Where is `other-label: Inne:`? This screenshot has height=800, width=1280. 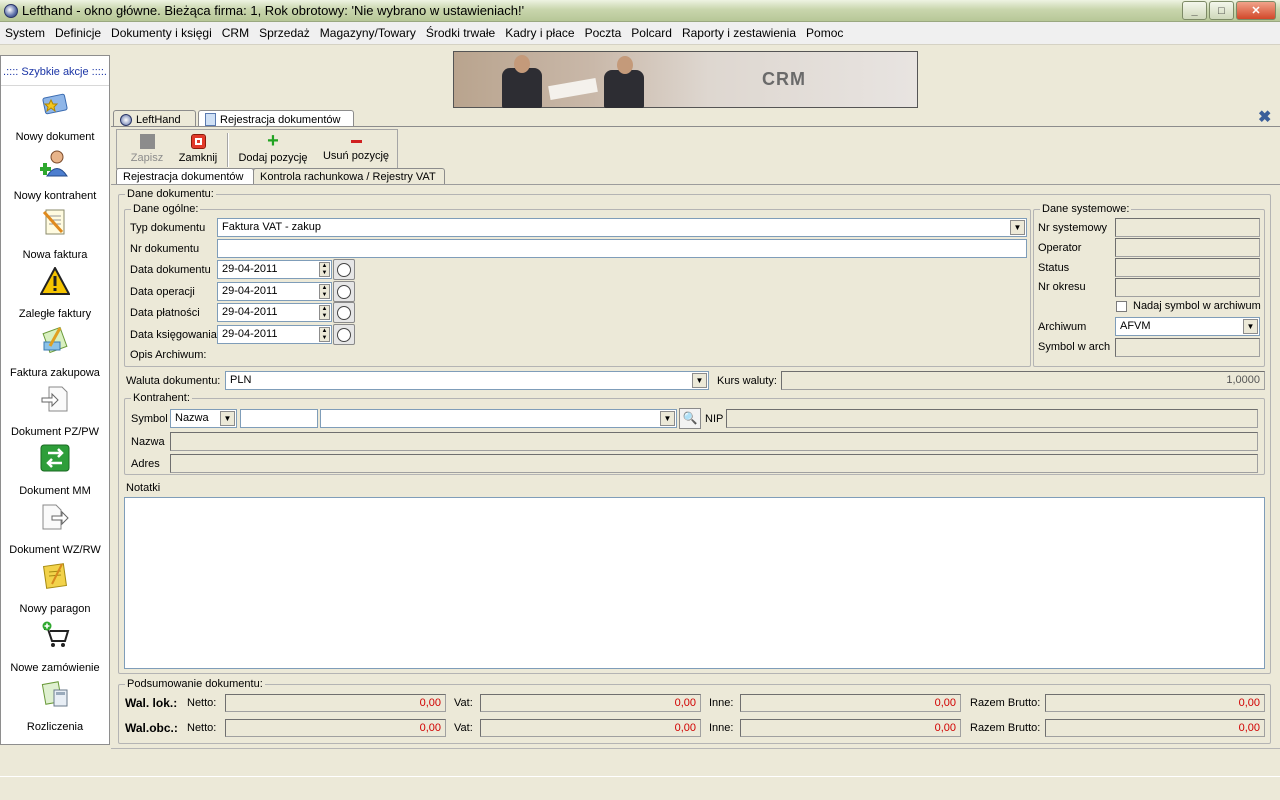 other-label: Inne: is located at coordinates (721, 703).